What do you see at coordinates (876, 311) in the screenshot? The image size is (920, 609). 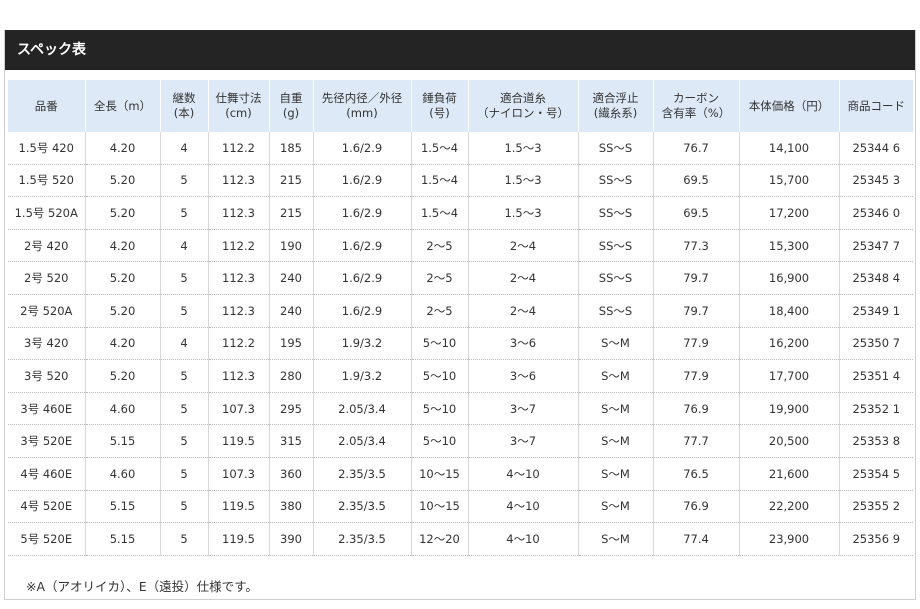 I see `table-cell: 25349 1` at bounding box center [876, 311].